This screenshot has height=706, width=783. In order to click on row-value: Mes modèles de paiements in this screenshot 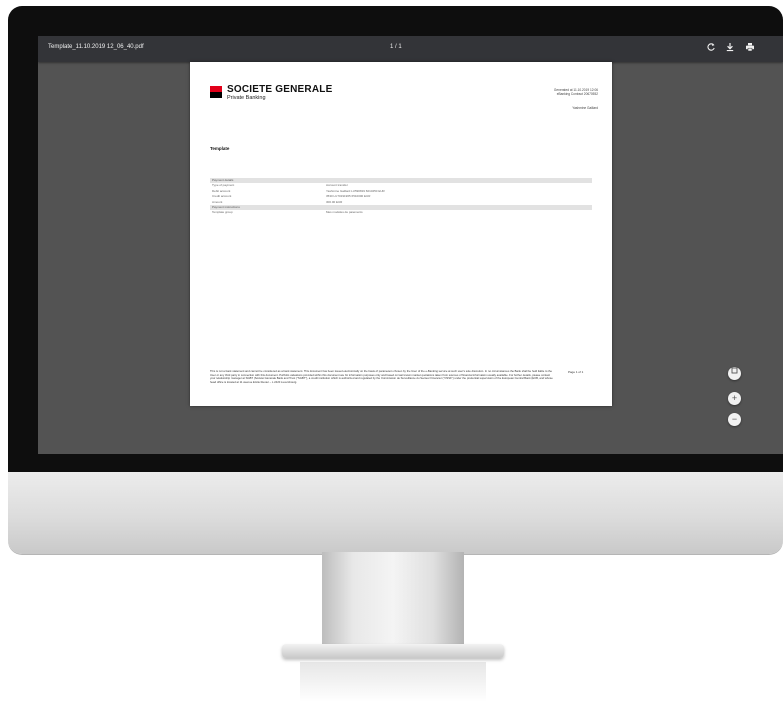, I will do `click(344, 212)`.